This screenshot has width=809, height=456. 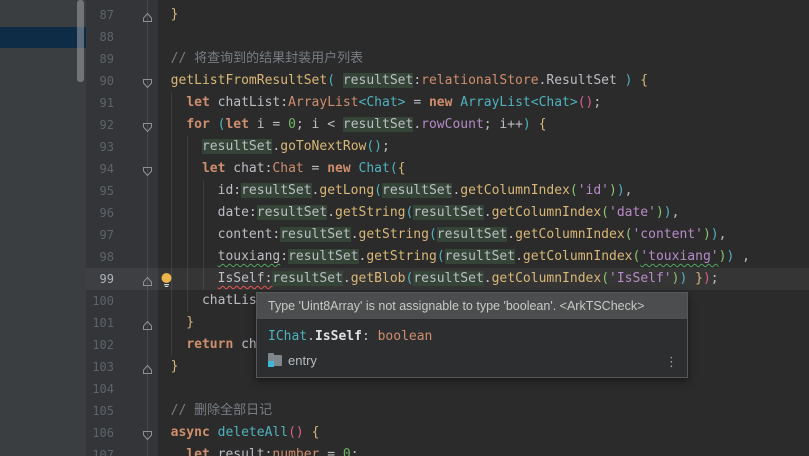 I want to click on code-token: .ResultSet, so click(x=581, y=80).